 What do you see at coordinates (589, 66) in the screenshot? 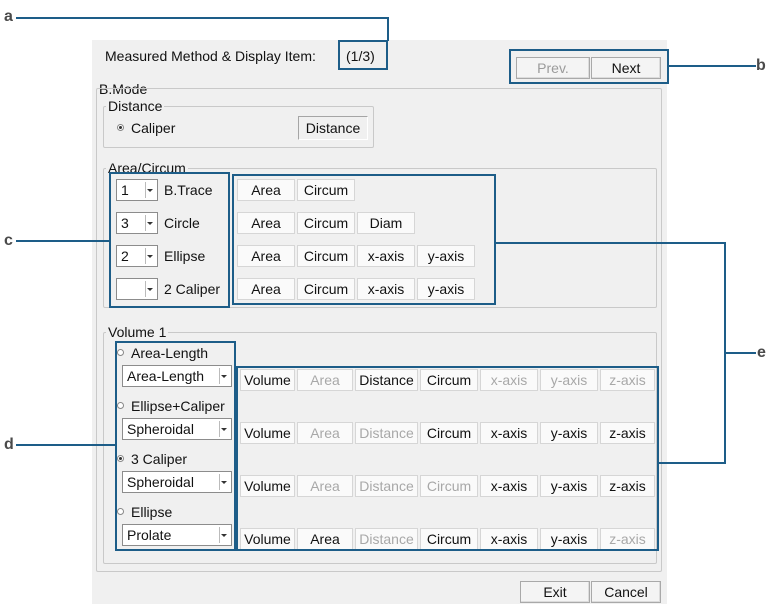
I see `callout-b-box` at bounding box center [589, 66].